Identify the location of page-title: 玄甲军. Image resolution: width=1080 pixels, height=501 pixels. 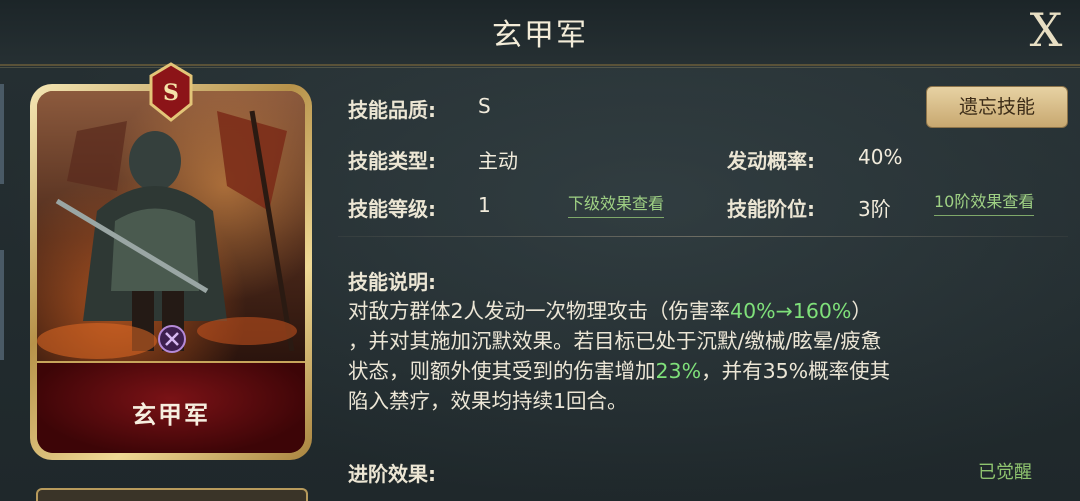
(540, 35).